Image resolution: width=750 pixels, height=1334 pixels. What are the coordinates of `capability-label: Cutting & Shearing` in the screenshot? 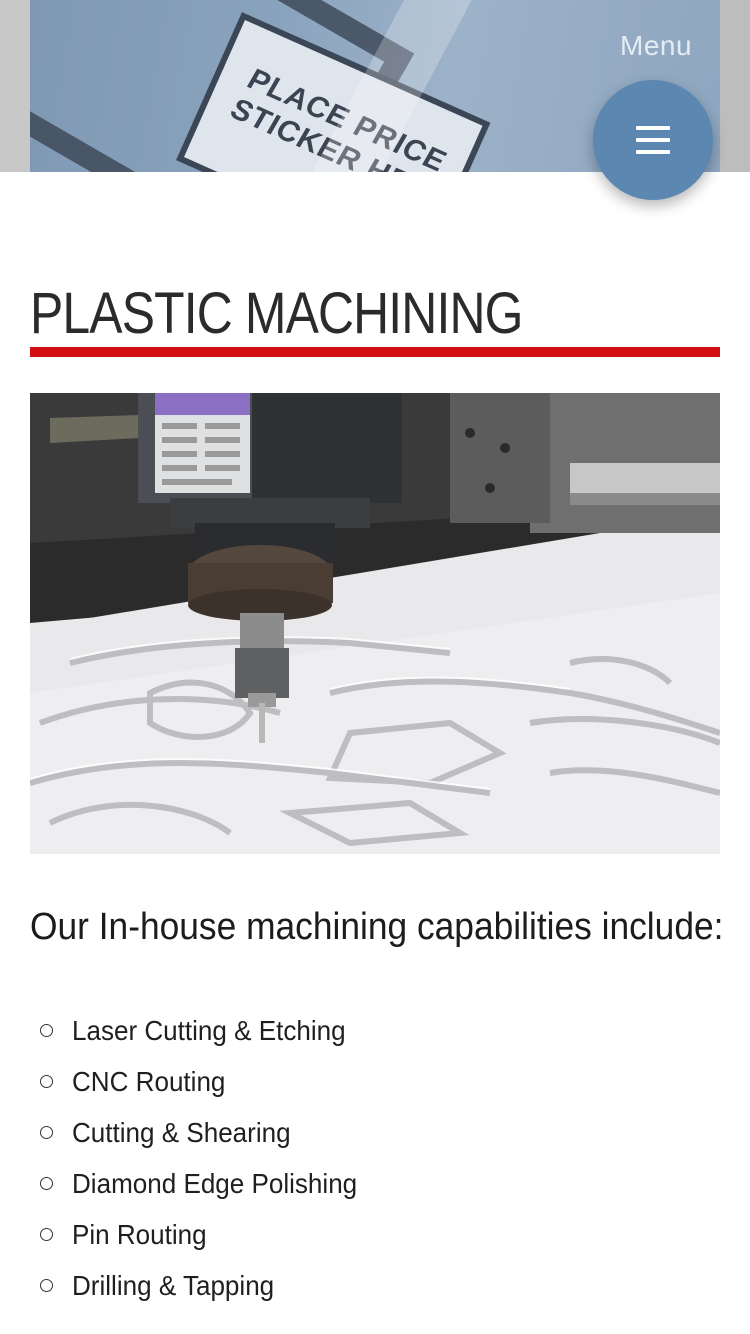 It's located at (181, 1132).